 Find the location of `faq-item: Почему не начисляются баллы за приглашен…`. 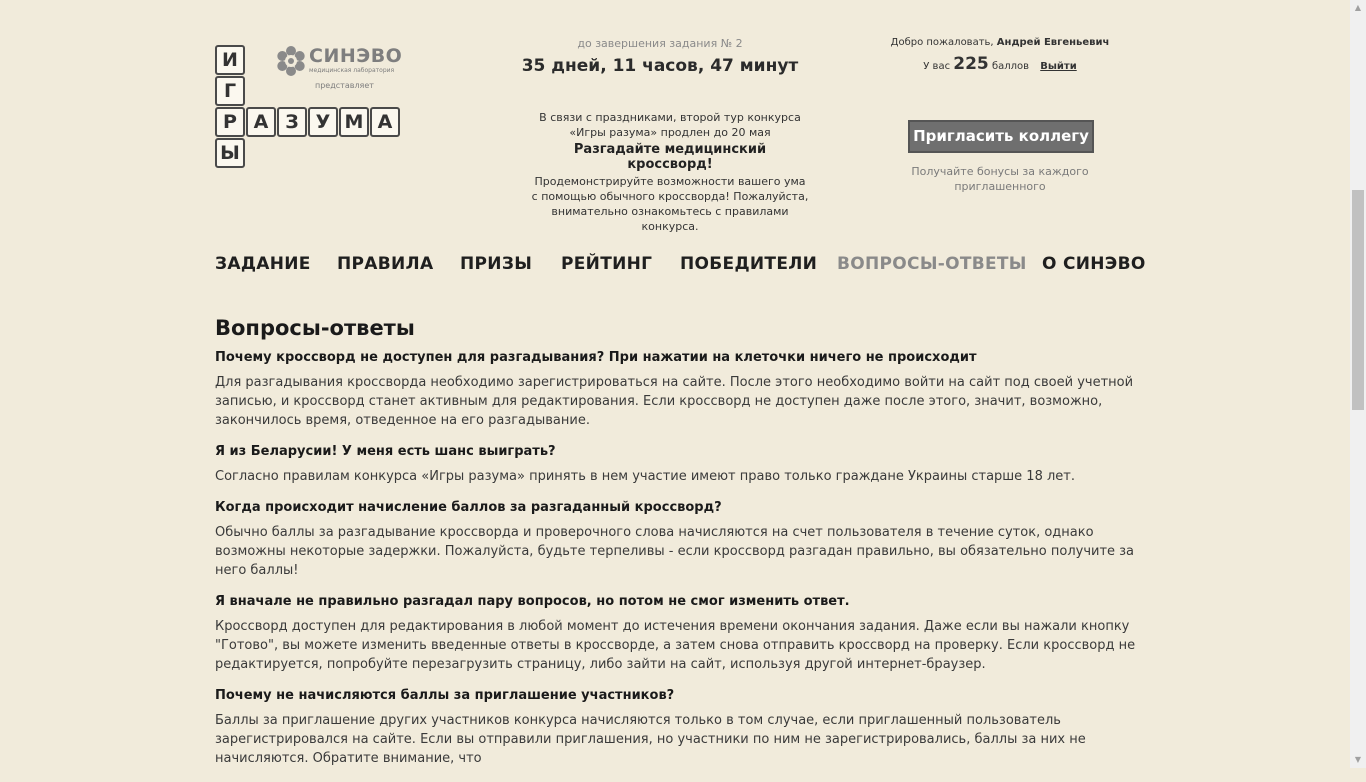

faq-item: Почему не начисляются баллы за приглашен… is located at coordinates (677, 728).